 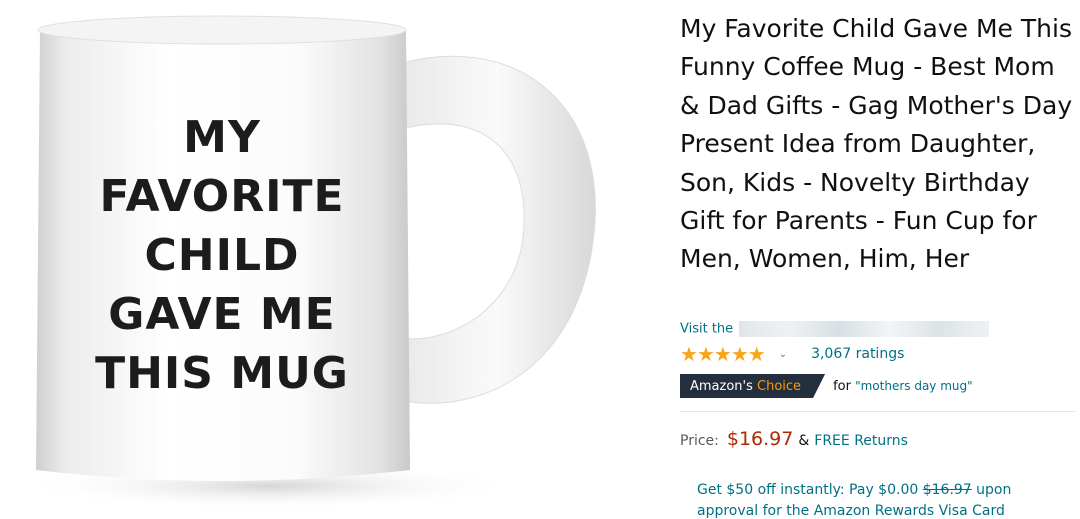 What do you see at coordinates (699, 441) in the screenshot?
I see `price-label: Price:` at bounding box center [699, 441].